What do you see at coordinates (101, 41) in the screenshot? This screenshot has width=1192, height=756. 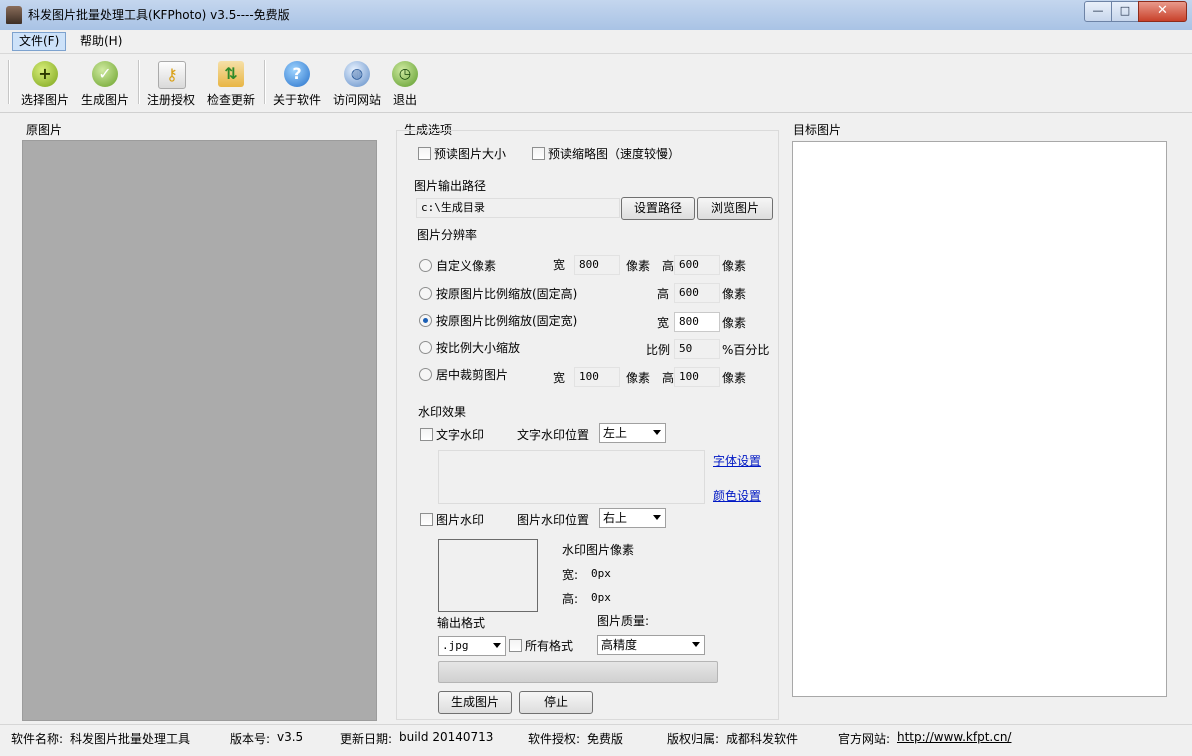 I see `menu-help: 帮助(H)` at bounding box center [101, 41].